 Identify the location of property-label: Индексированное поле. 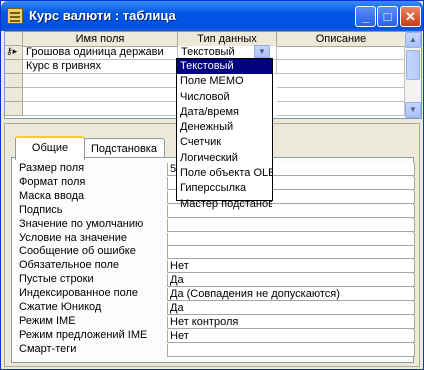
(78, 293).